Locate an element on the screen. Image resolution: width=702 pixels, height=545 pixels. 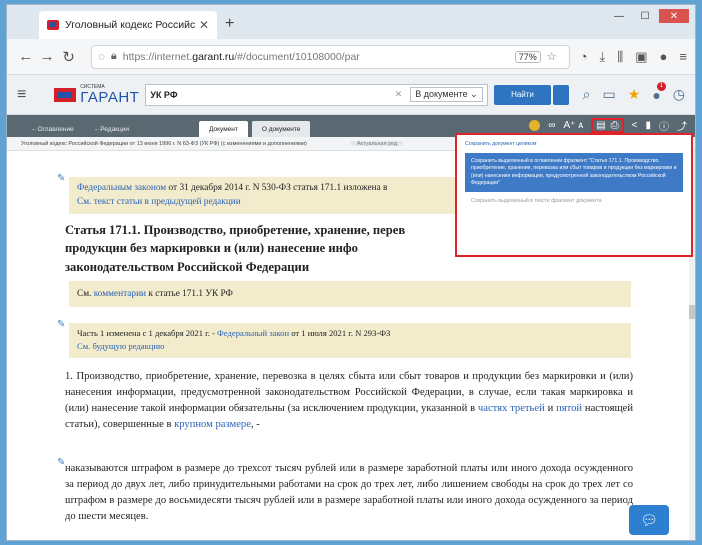
previous-edition-link: См. текст статьи в предыдущей редакции is located at coordinates (159, 202).